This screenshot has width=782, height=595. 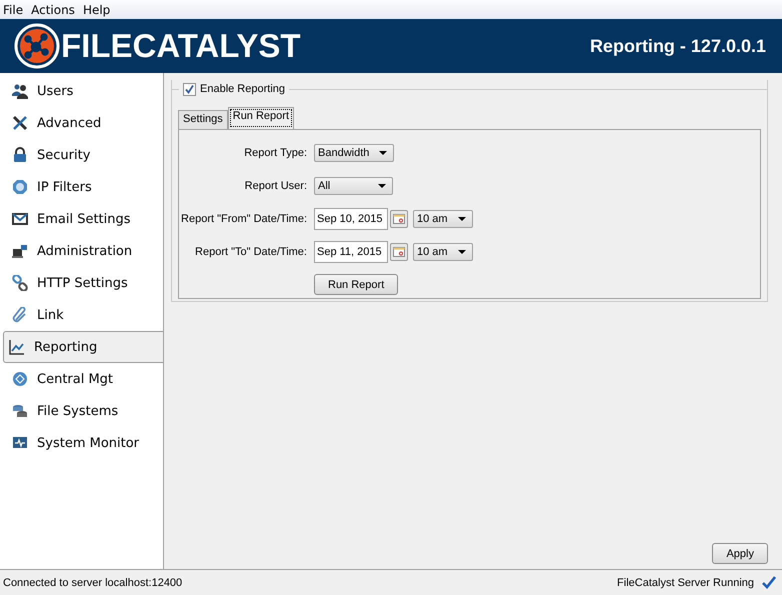 What do you see at coordinates (81, 443) in the screenshot?
I see `sidebar-item: System Monitor` at bounding box center [81, 443].